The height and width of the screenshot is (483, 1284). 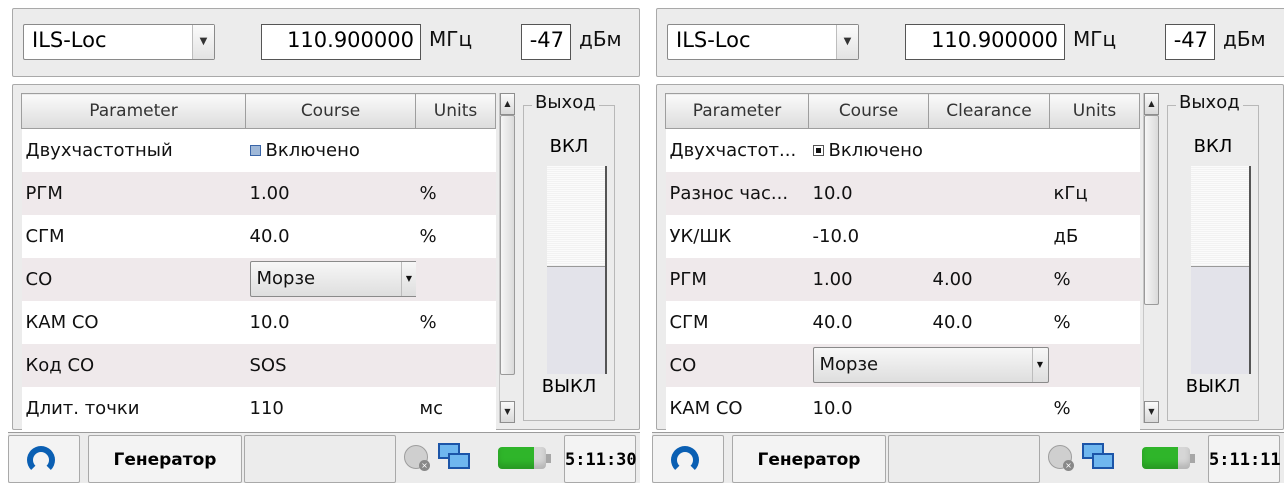 I want to click on table-row: СГМ 40.0 %, so click(x=258, y=236).